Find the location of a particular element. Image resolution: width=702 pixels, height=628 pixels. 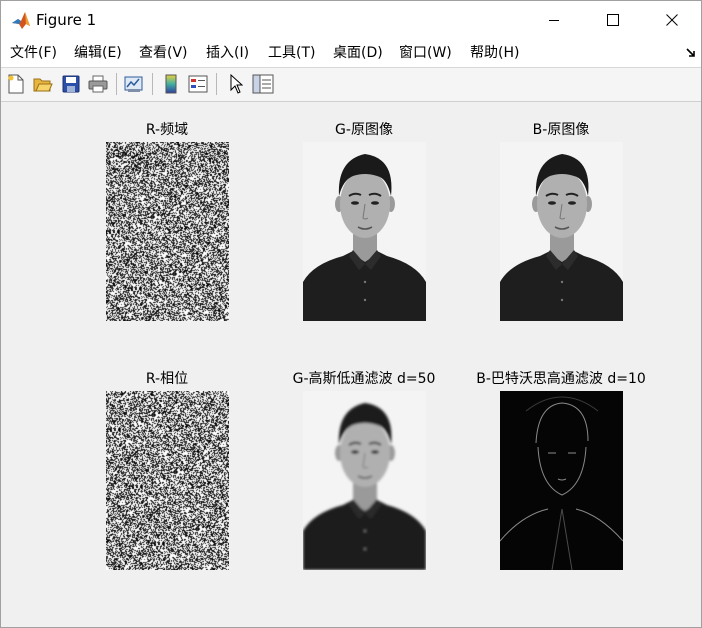

property-editor-icon is located at coordinates (263, 84).